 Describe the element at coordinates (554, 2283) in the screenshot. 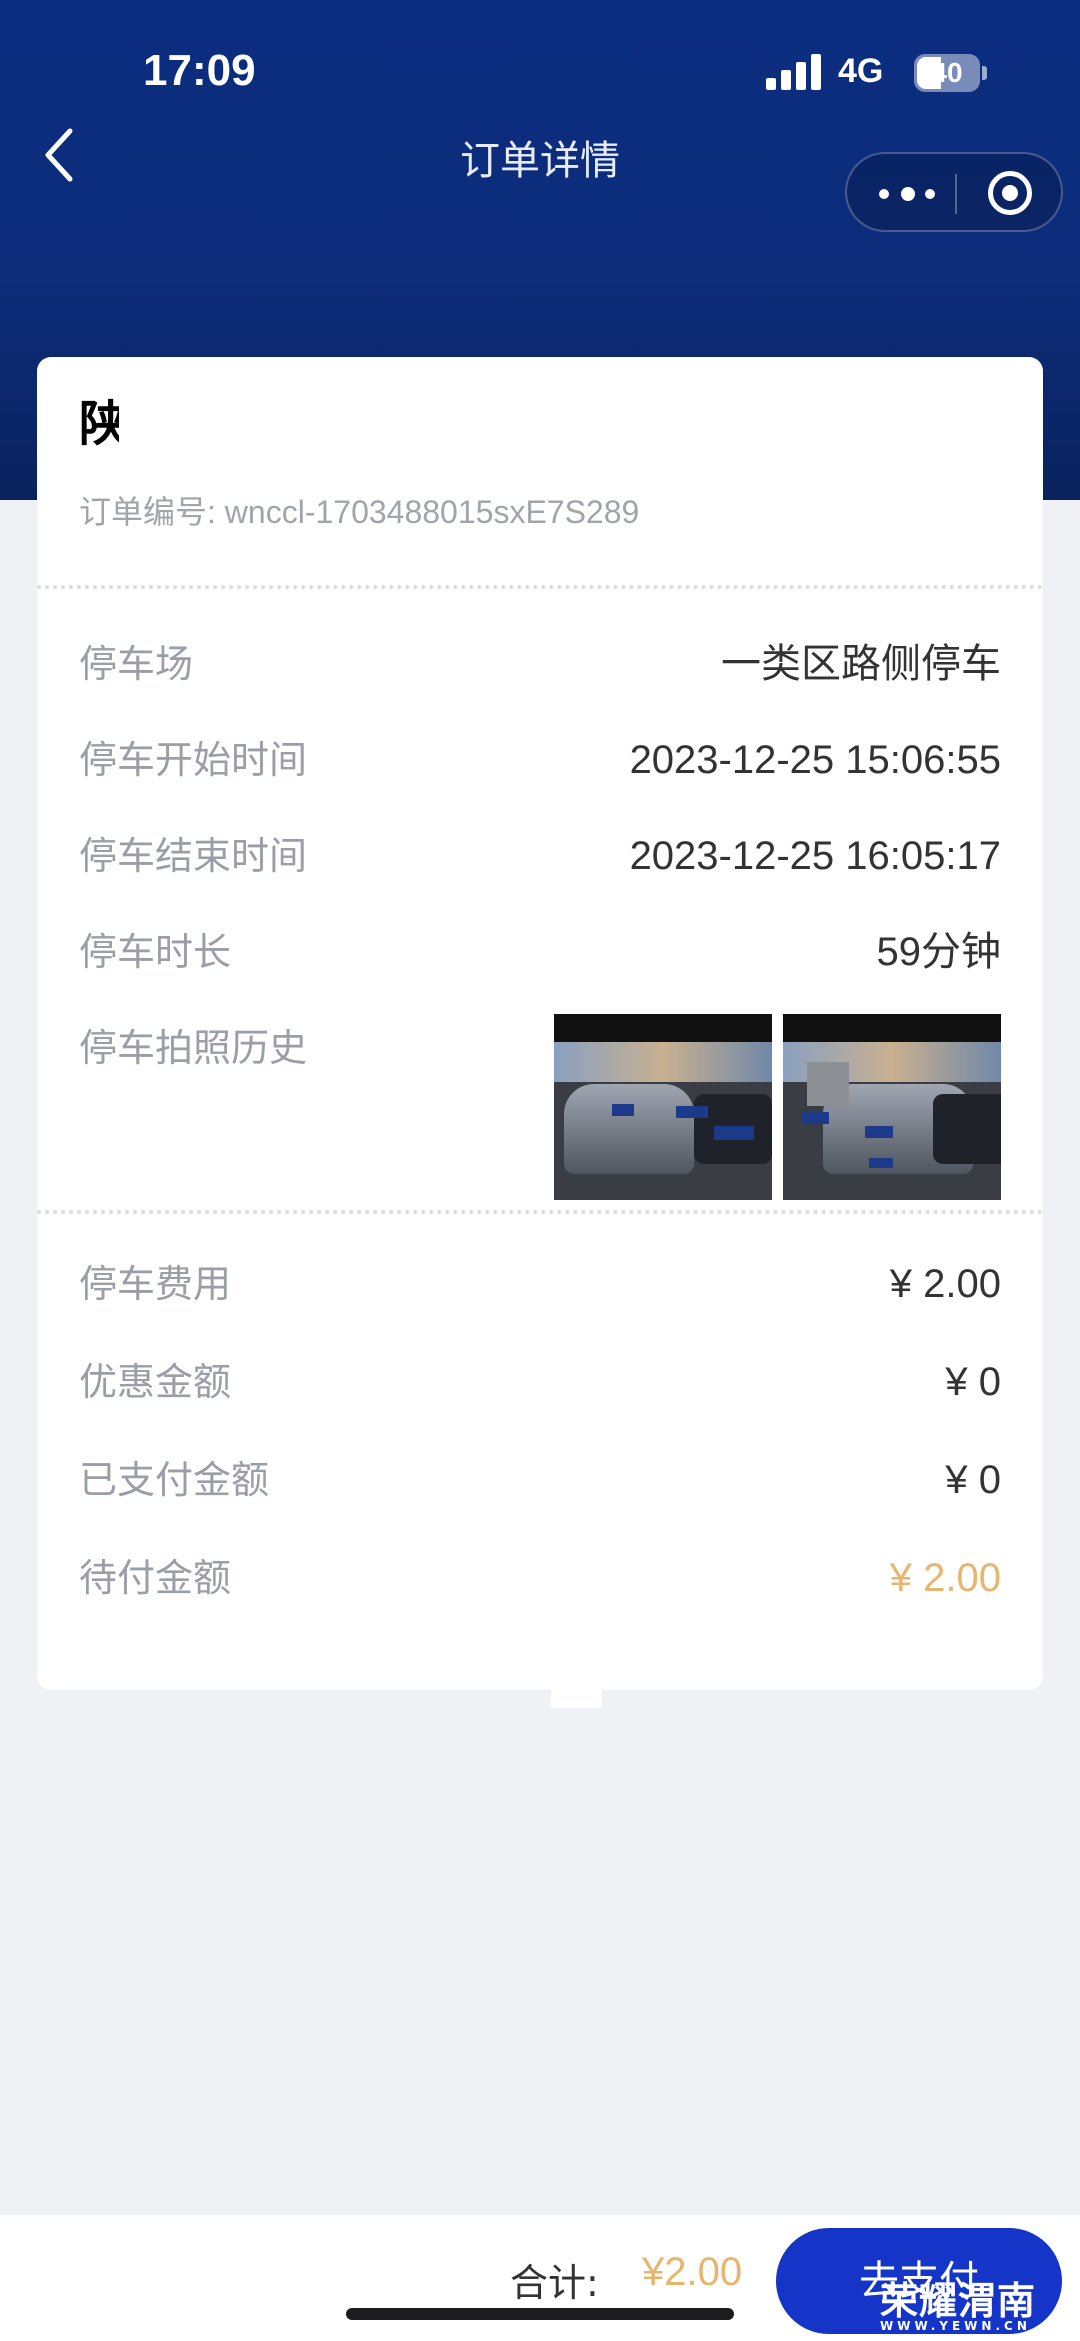

I see `total-label: 合计:` at that location.